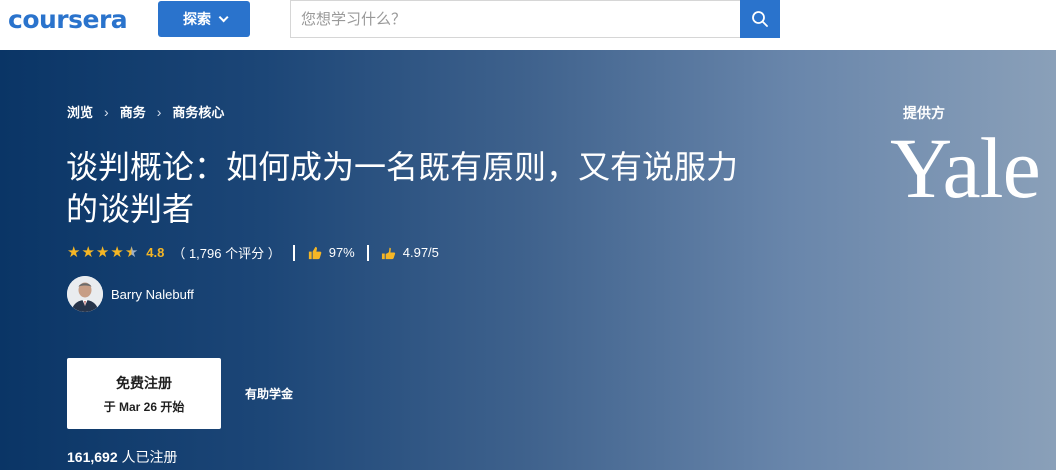 The height and width of the screenshot is (470, 1056). What do you see at coordinates (515, 19) in the screenshot?
I see `search-input` at bounding box center [515, 19].